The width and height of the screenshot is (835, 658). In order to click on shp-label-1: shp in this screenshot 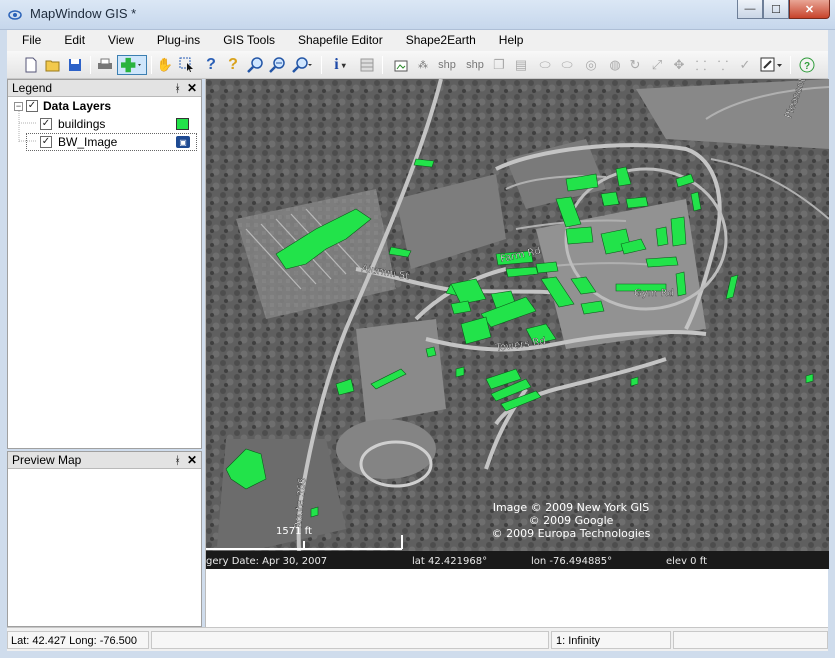, I will do `click(447, 65)`.